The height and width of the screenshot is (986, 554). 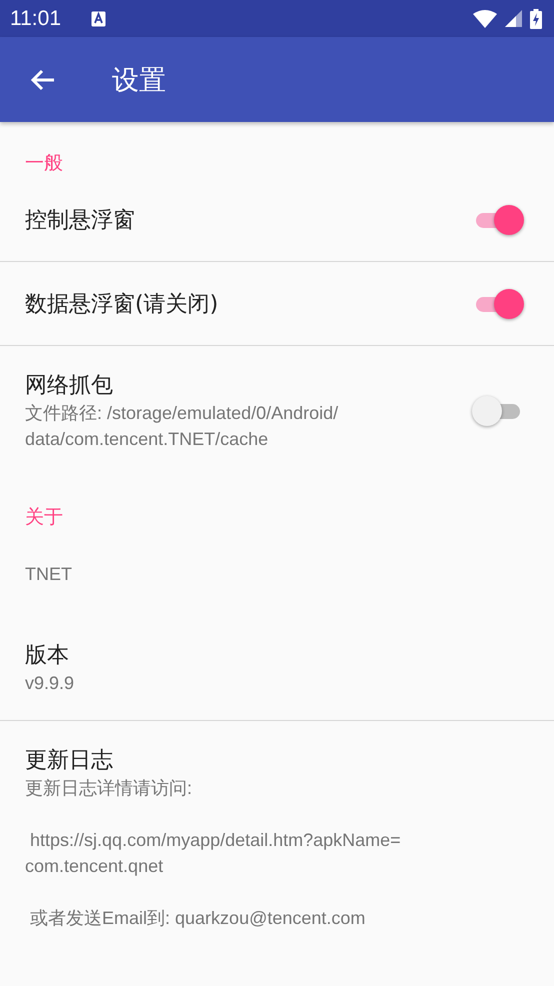 What do you see at coordinates (277, 574) in the screenshot?
I see `preference-item: TNET` at bounding box center [277, 574].